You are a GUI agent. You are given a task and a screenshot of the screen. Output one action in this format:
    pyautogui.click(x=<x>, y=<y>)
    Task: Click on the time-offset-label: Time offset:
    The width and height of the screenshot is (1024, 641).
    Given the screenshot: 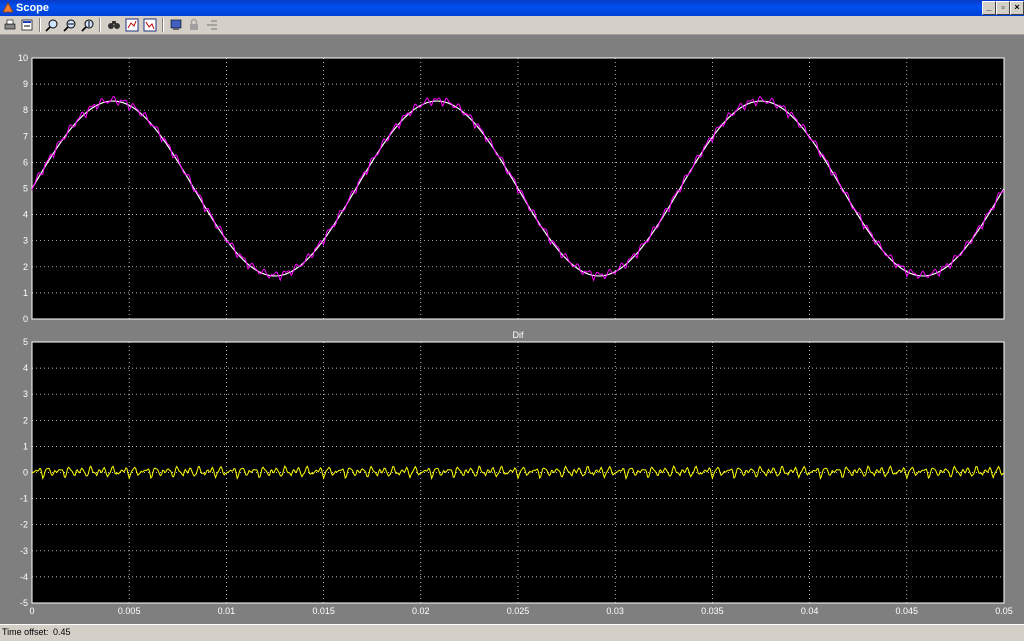 What is the action you would take?
    pyautogui.click(x=25, y=632)
    